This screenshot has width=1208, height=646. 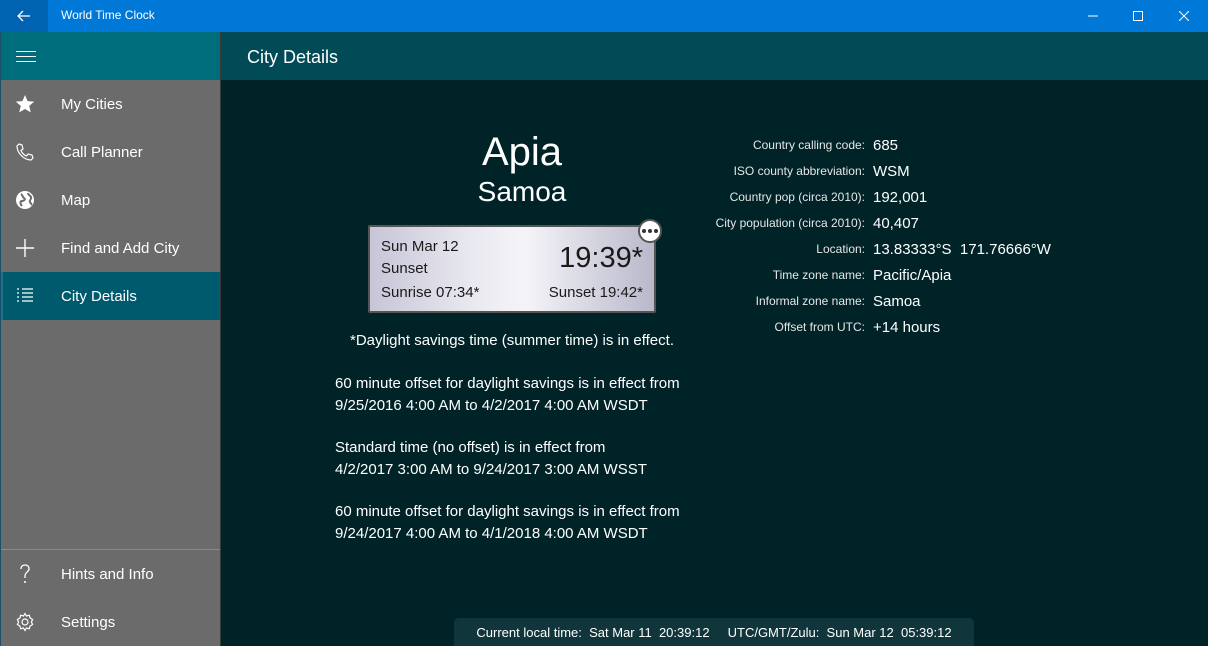 I want to click on close-icon, so click(x=1184, y=16).